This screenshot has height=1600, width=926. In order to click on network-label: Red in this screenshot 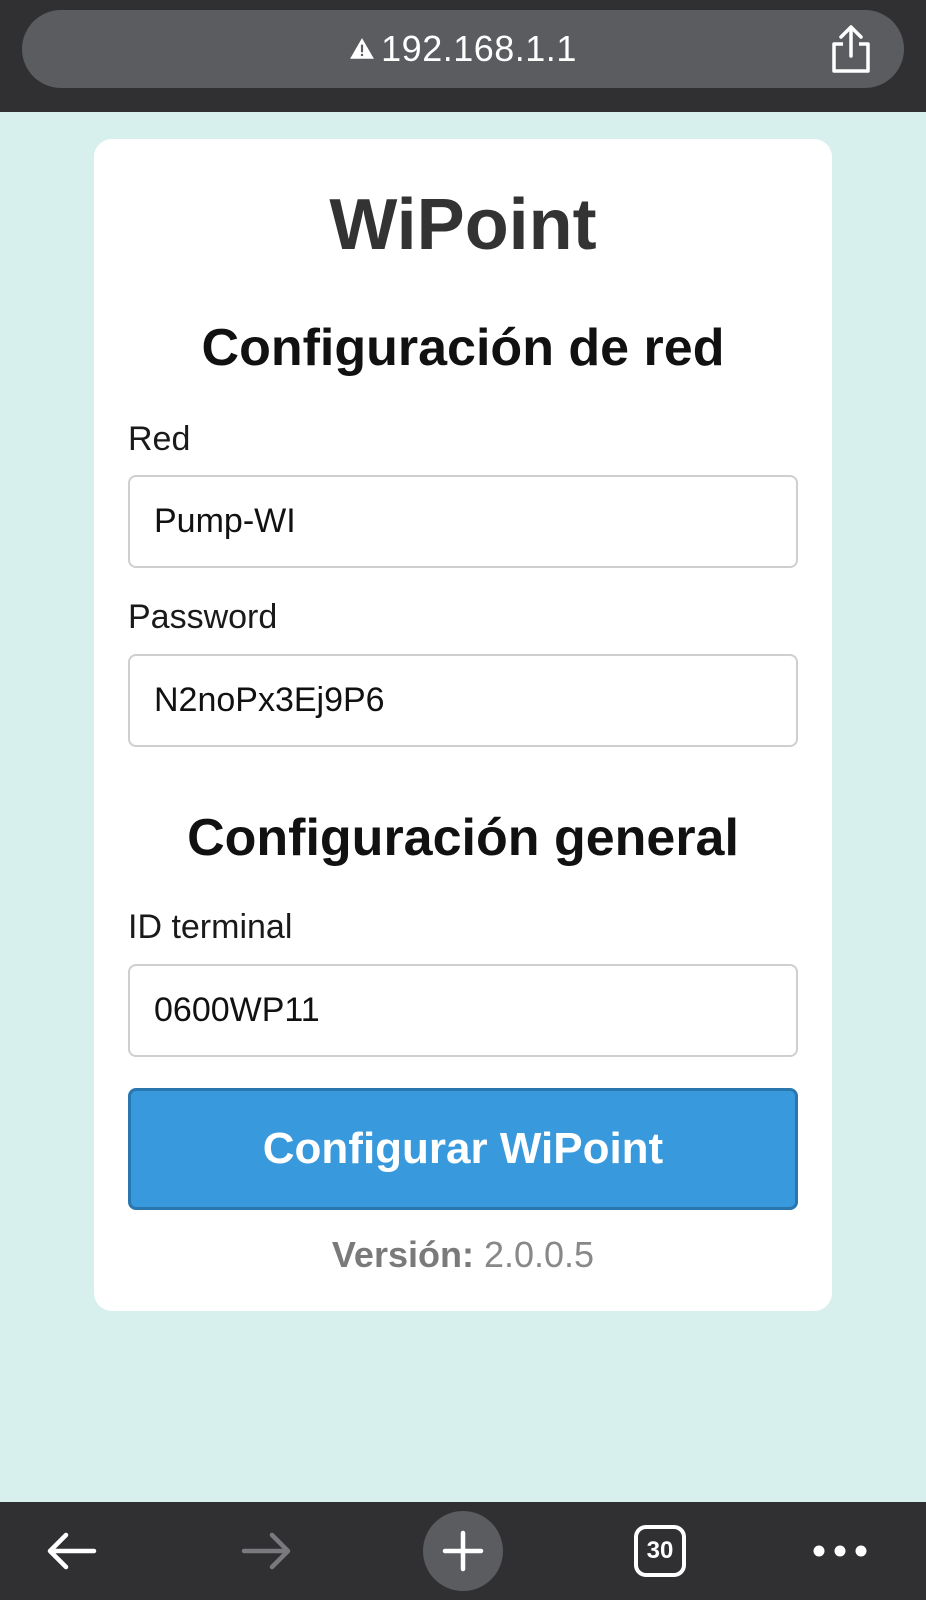, I will do `click(159, 439)`.